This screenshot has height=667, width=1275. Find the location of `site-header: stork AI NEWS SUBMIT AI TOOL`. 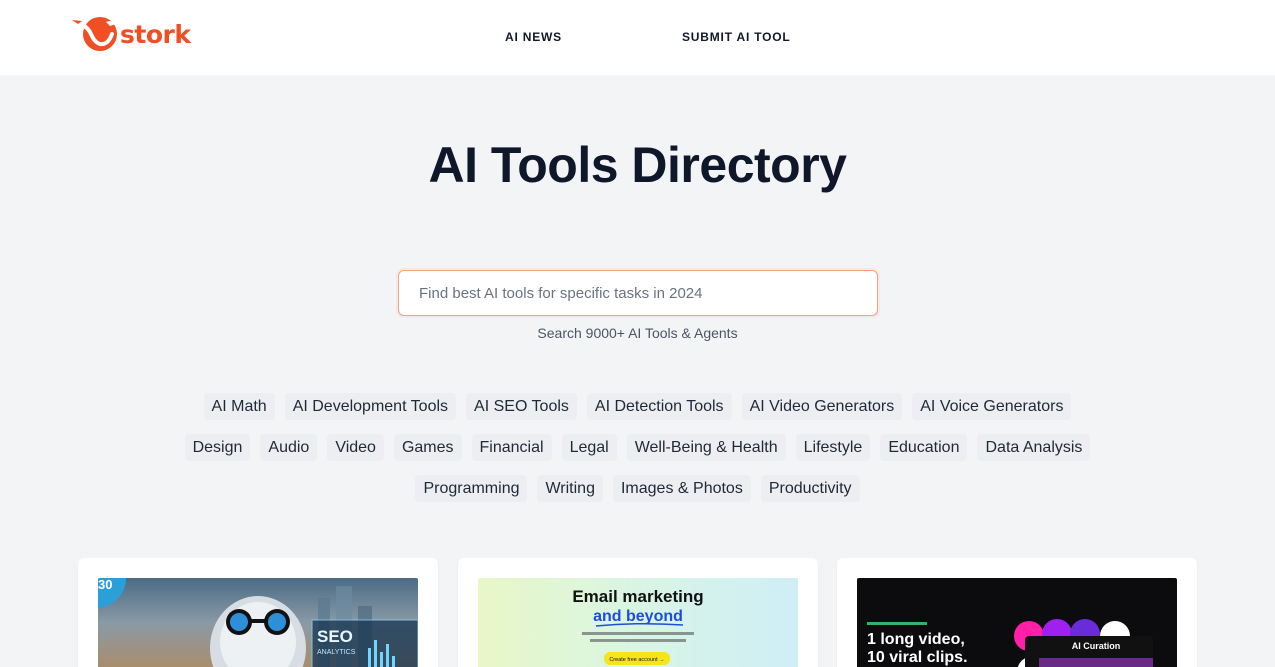

site-header: stork AI NEWS SUBMIT AI TOOL is located at coordinates (637, 37).